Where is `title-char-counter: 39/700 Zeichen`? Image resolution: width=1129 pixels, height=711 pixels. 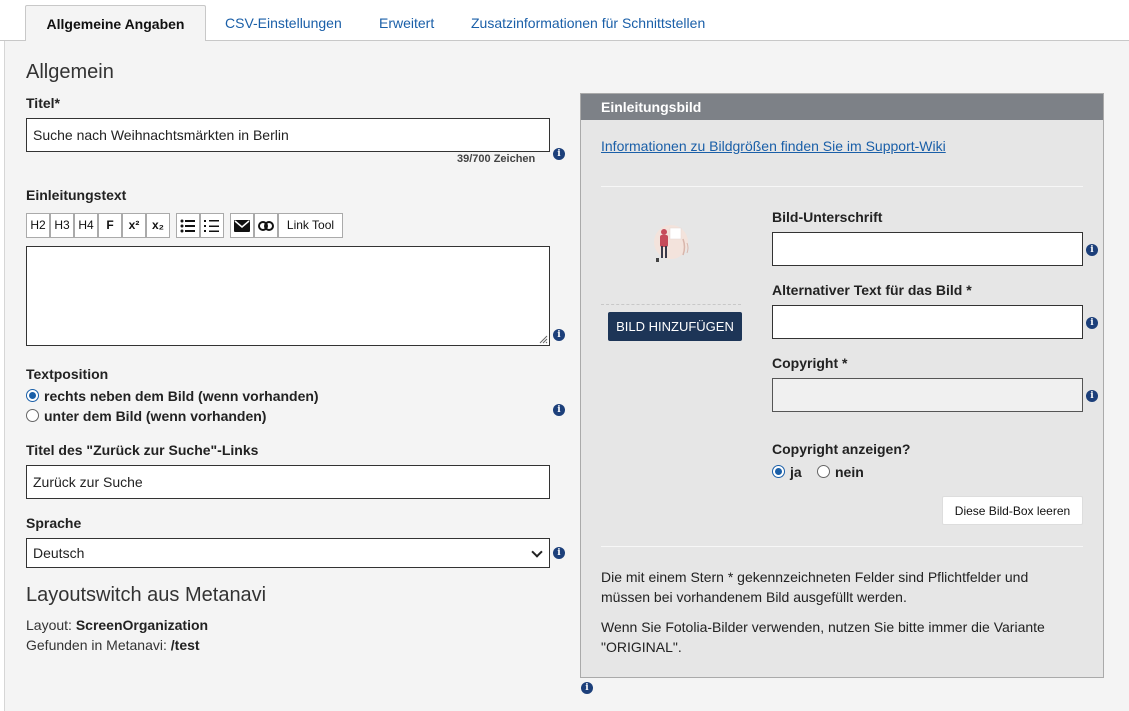
title-char-counter: 39/700 Zeichen is located at coordinates (496, 159).